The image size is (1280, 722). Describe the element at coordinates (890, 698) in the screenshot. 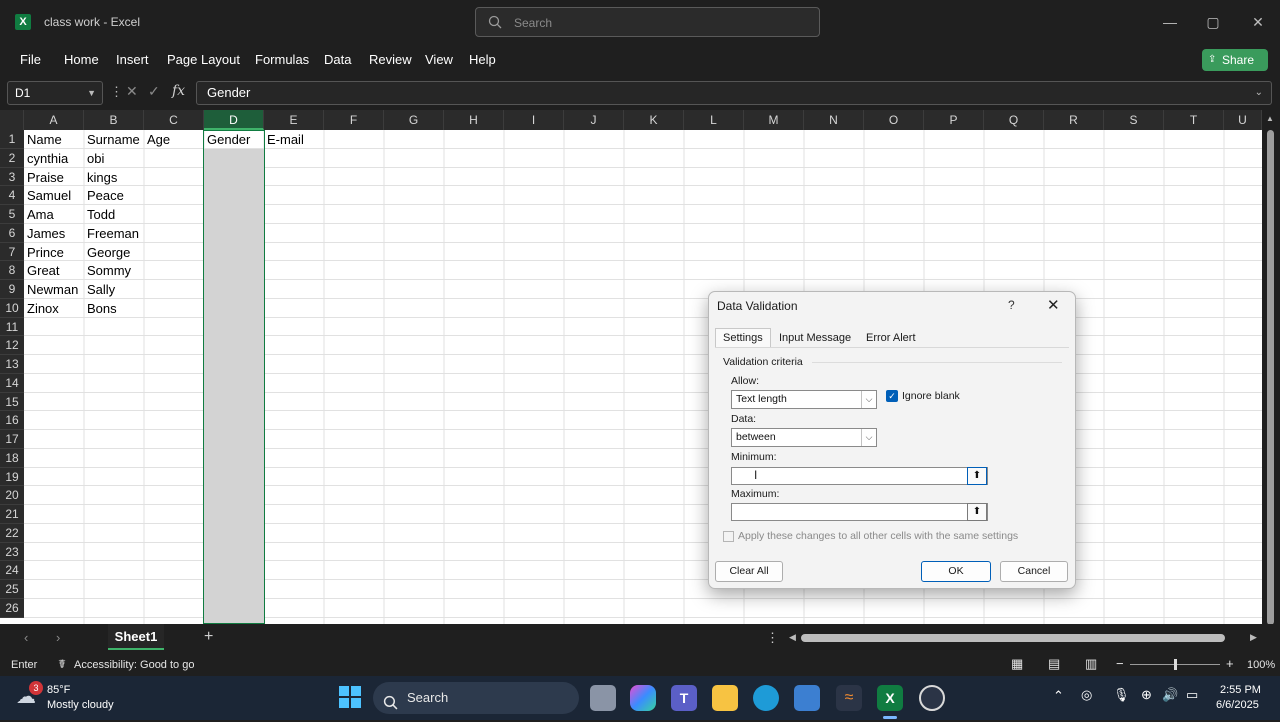

I see `excel-taskbar-icon: X` at that location.